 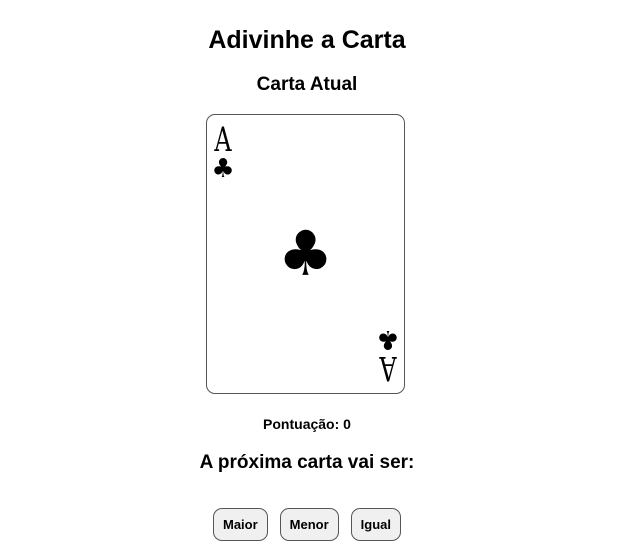 I want to click on score-label: Pontuação: 0, so click(x=307, y=424).